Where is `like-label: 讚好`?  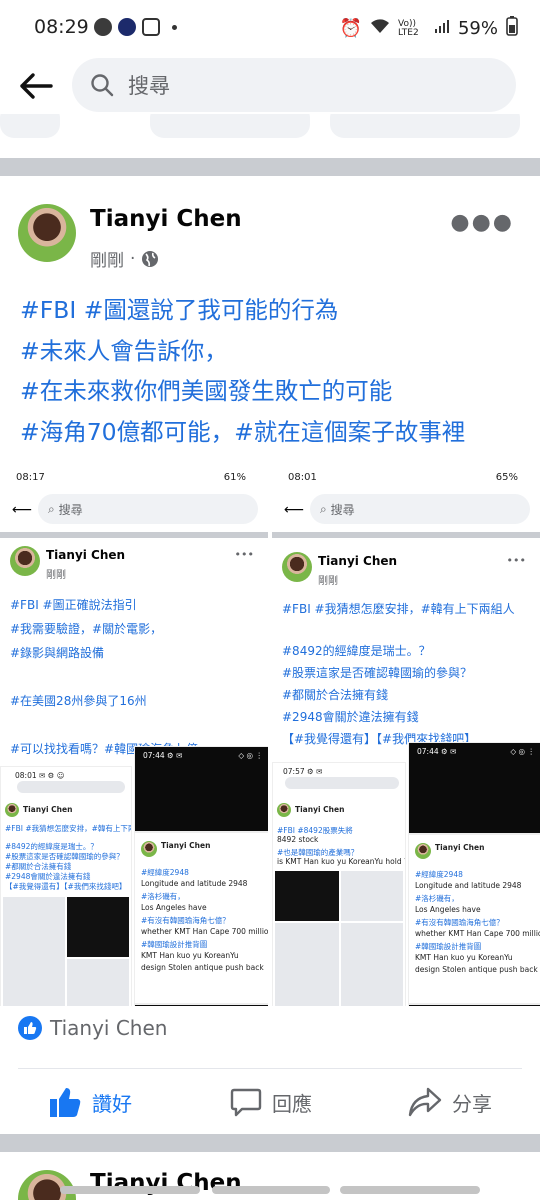
like-label: 讚好 is located at coordinates (112, 1103).